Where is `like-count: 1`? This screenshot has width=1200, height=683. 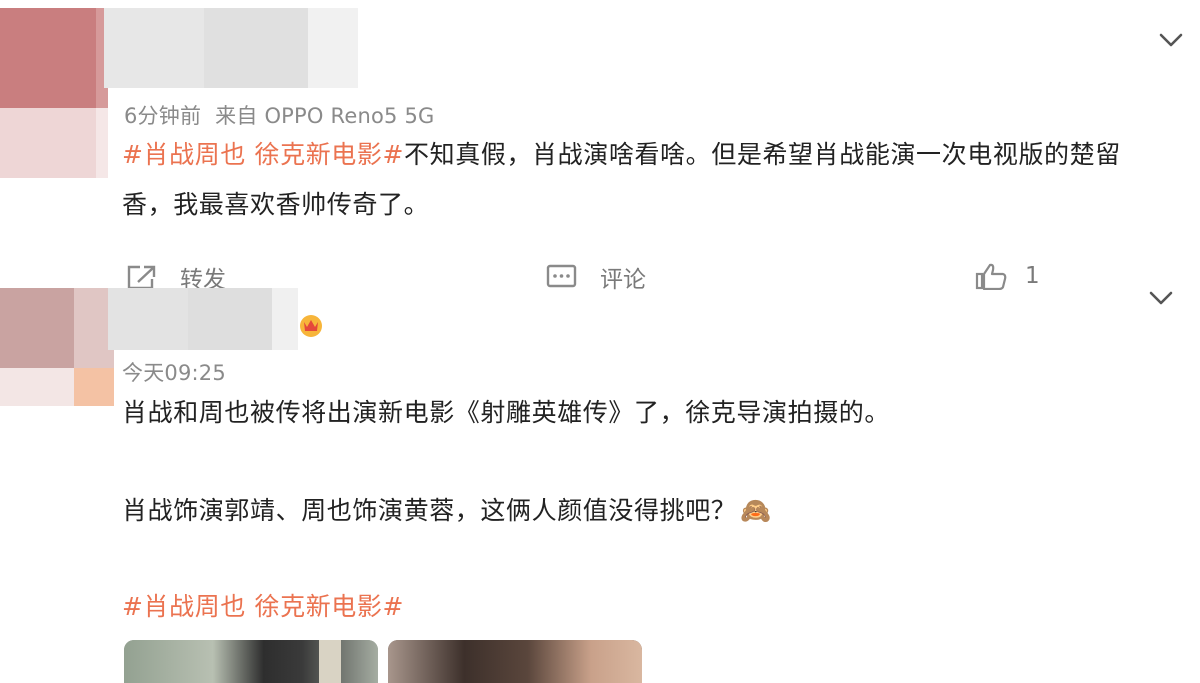 like-count: 1 is located at coordinates (1032, 276).